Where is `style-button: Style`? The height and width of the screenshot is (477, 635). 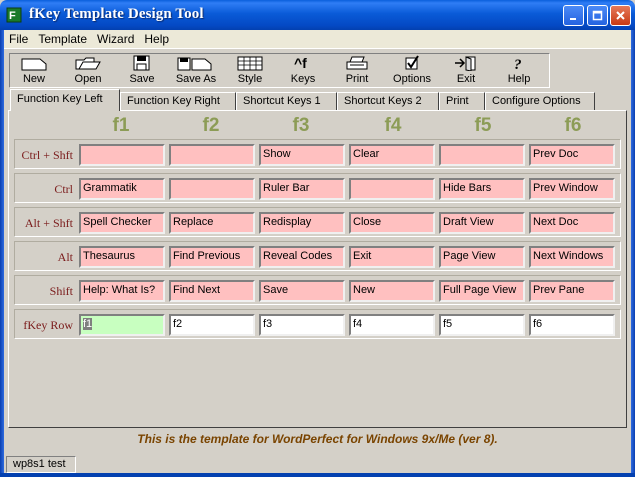 style-button: Style is located at coordinates (250, 70).